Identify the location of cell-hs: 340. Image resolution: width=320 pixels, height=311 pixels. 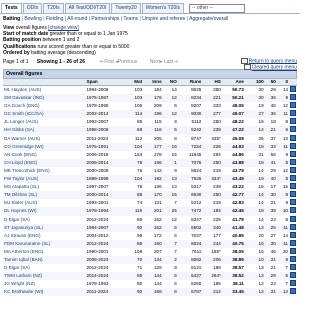
(212, 227).